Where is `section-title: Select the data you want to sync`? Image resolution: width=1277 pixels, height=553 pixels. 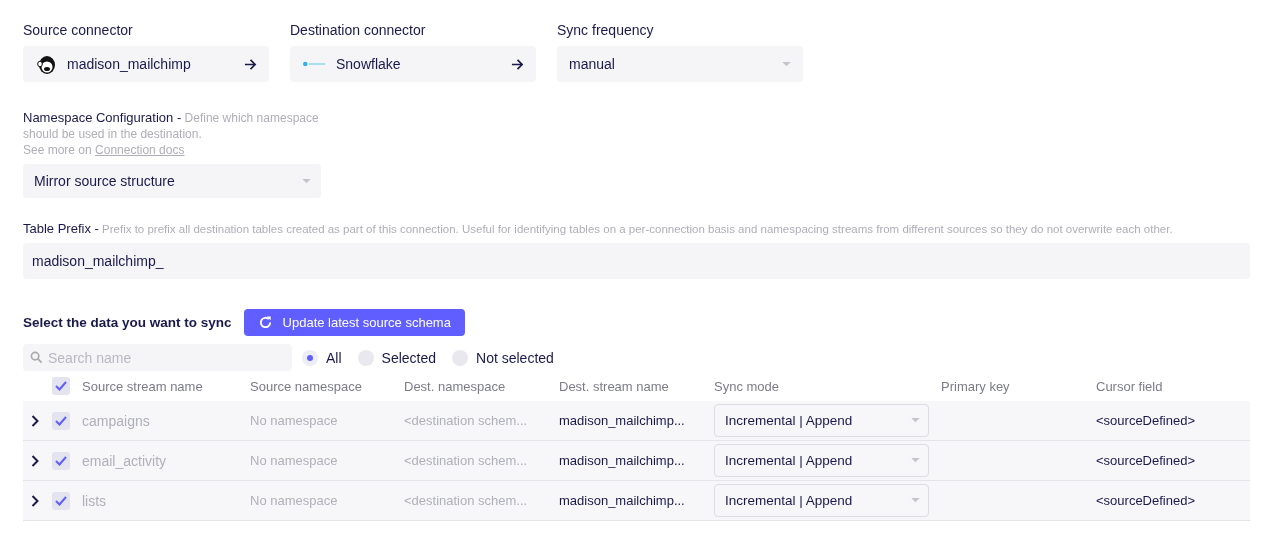 section-title: Select the data you want to sync is located at coordinates (127, 322).